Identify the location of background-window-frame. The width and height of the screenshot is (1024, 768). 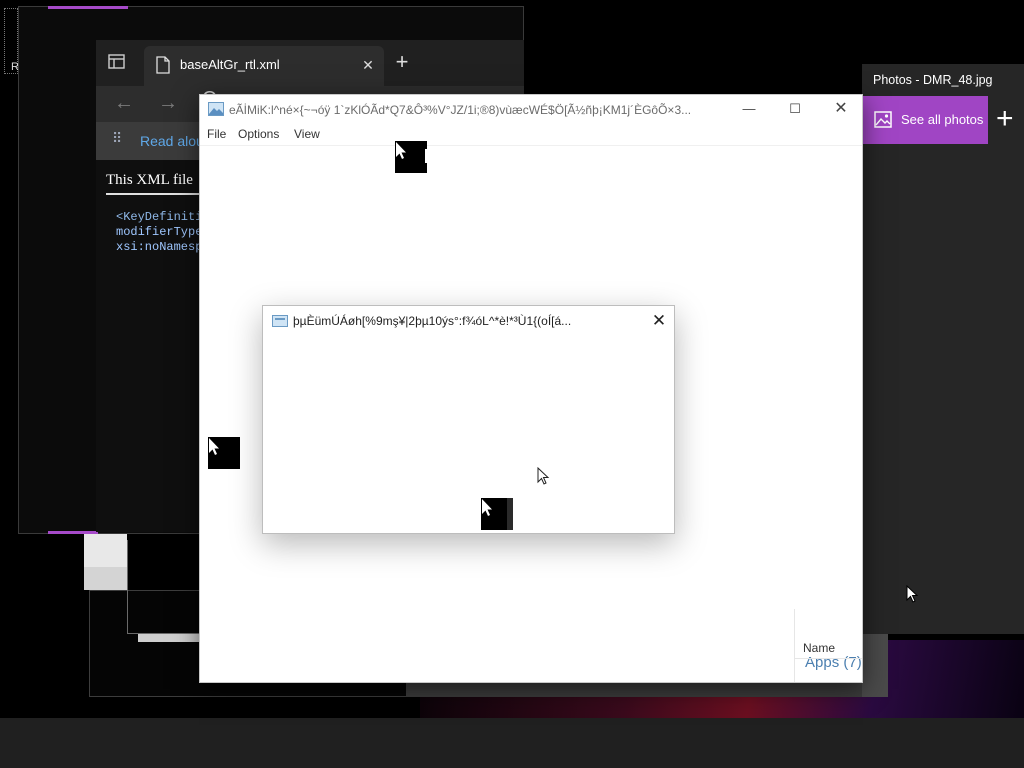
(167, 587).